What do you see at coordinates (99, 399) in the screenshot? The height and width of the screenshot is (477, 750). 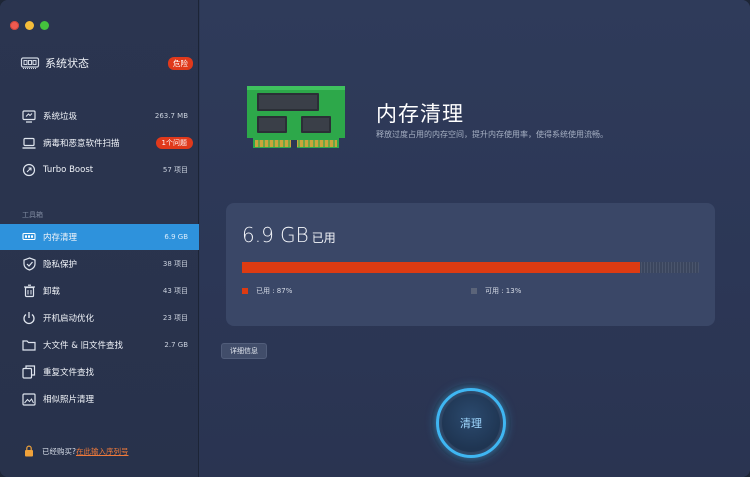 I see `sidebar-item-similar-photos: 相似照片清理` at bounding box center [99, 399].